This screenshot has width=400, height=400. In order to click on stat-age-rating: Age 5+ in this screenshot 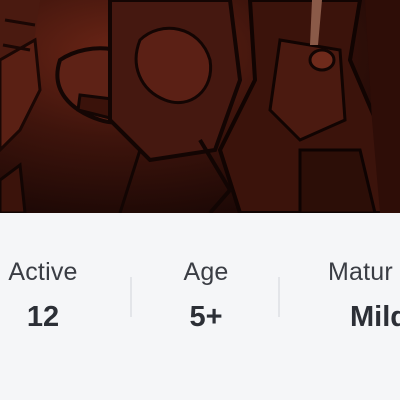, I will do `click(206, 295)`.